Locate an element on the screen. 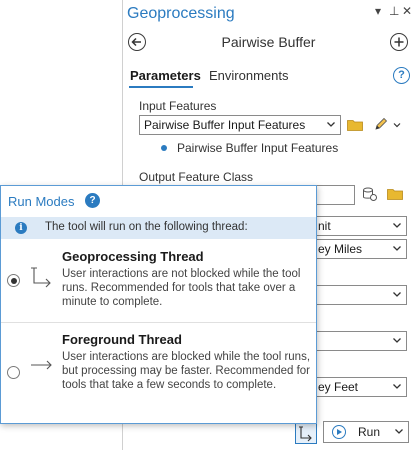 The image size is (413, 450). tab-environments: Environments is located at coordinates (248, 75).